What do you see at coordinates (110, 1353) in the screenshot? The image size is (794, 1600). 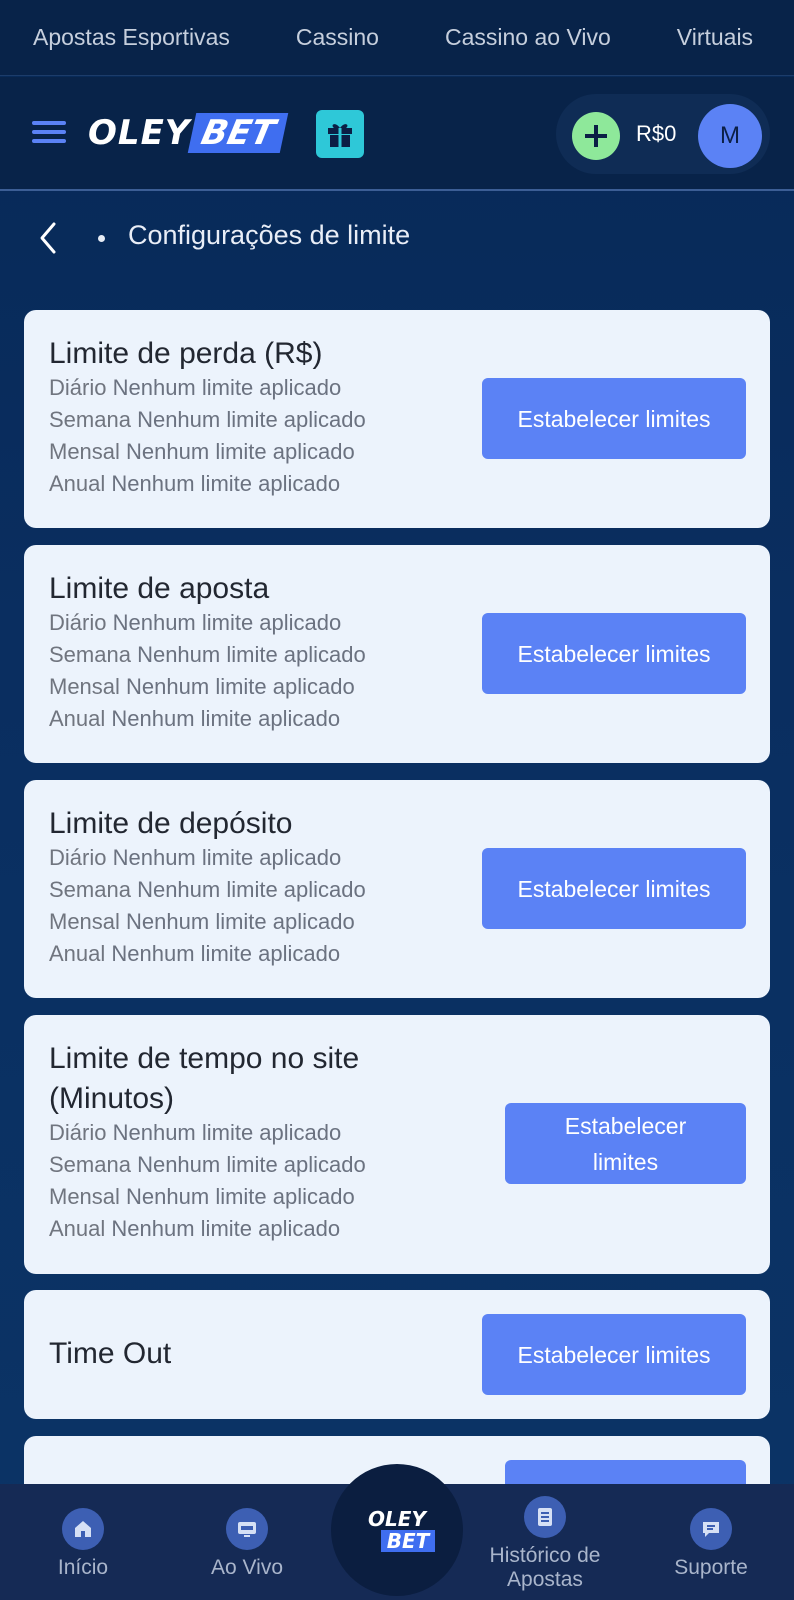 I see `card-title: Time Out` at bounding box center [110, 1353].